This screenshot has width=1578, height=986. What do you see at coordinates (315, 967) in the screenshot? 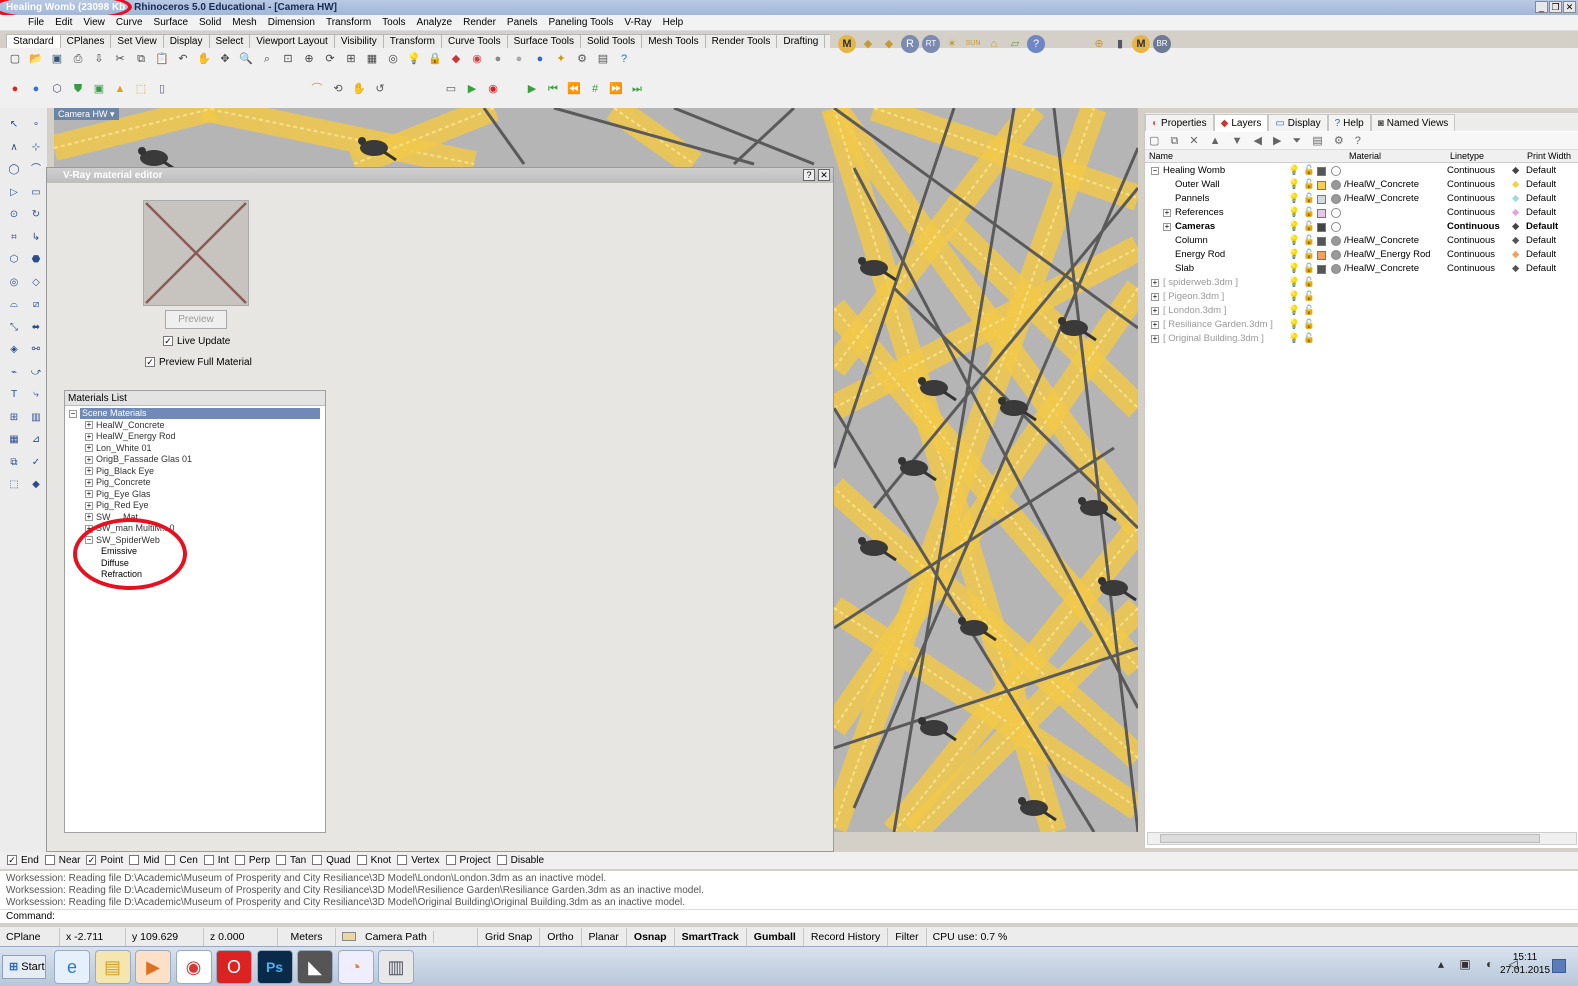
I see `rhino-icon: ◣` at bounding box center [315, 967].